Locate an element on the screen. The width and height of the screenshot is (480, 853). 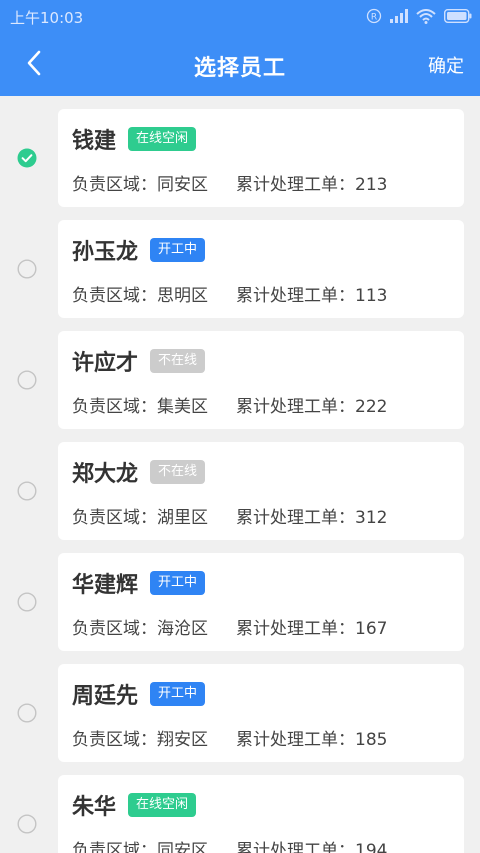
page-title: 选择员工 is located at coordinates (239, 68).